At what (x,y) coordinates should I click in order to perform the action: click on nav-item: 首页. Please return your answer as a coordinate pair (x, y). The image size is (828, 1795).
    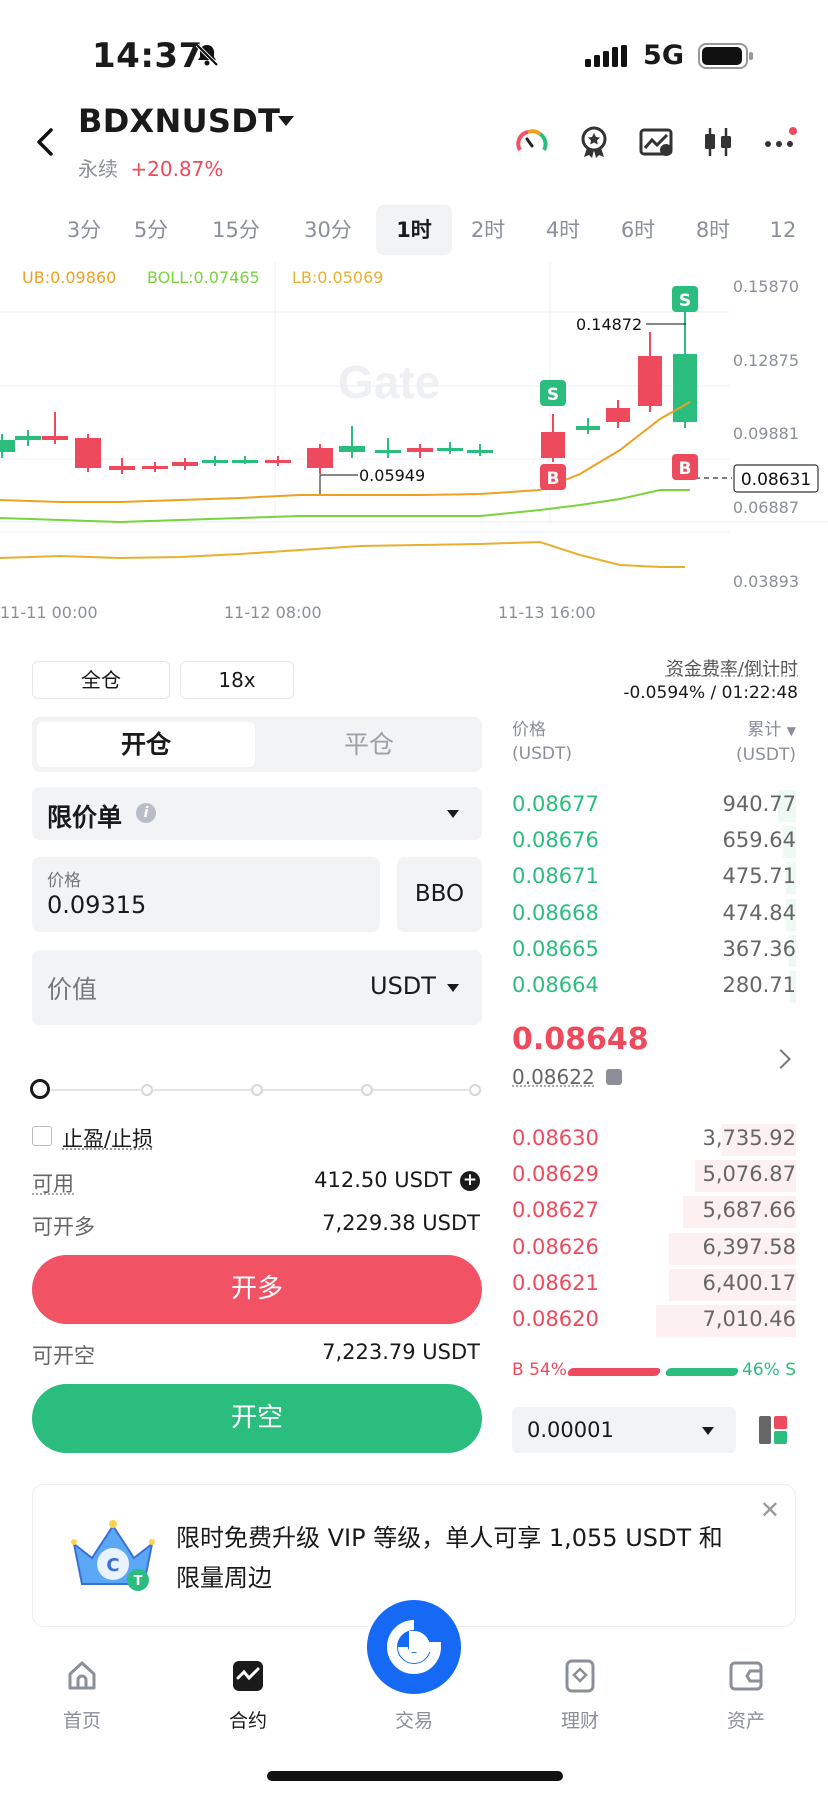
    Looking at the image, I should click on (82, 1690).